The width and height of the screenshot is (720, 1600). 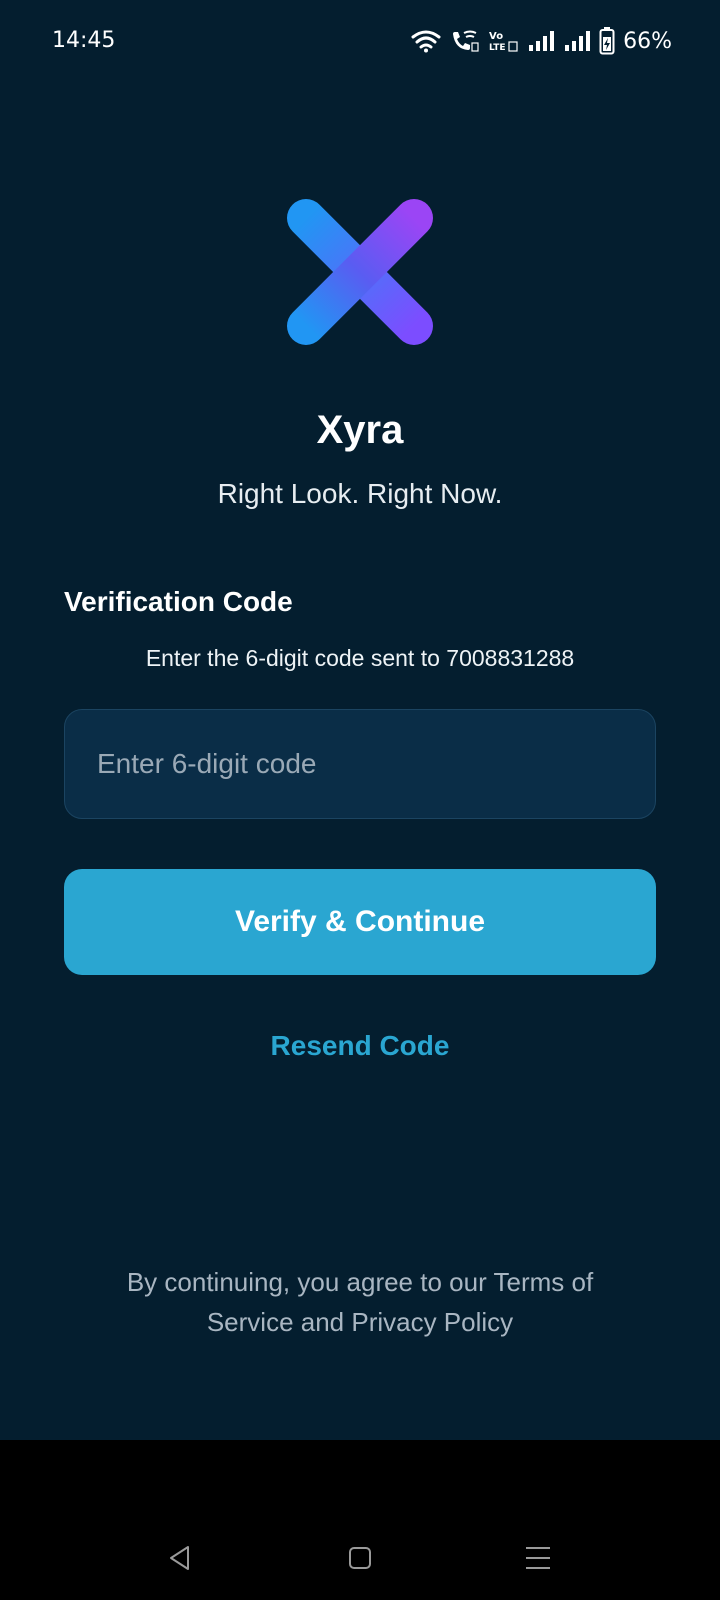 What do you see at coordinates (360, 1046) in the screenshot?
I see `resend-code-link: Resend Code` at bounding box center [360, 1046].